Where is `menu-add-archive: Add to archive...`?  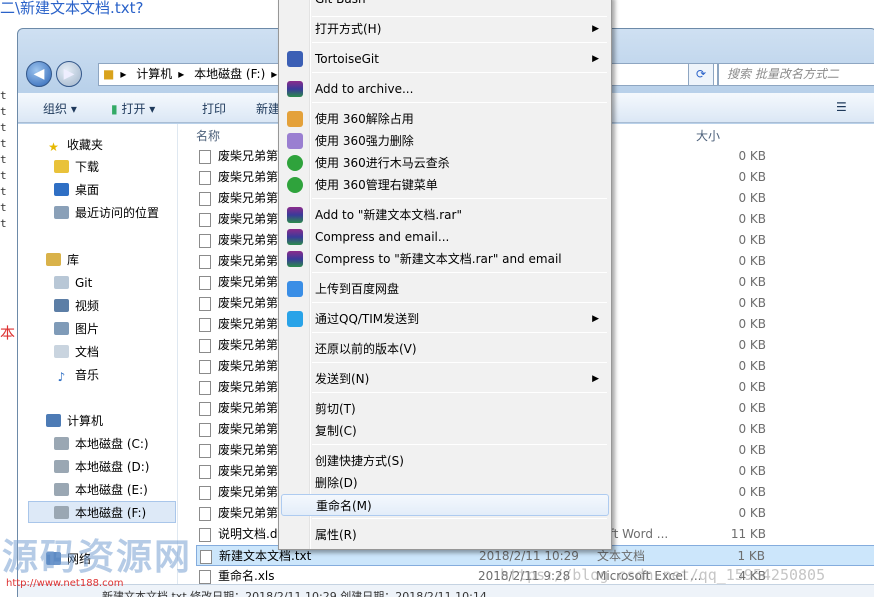 menu-add-archive: Add to archive... is located at coordinates (445, 89).